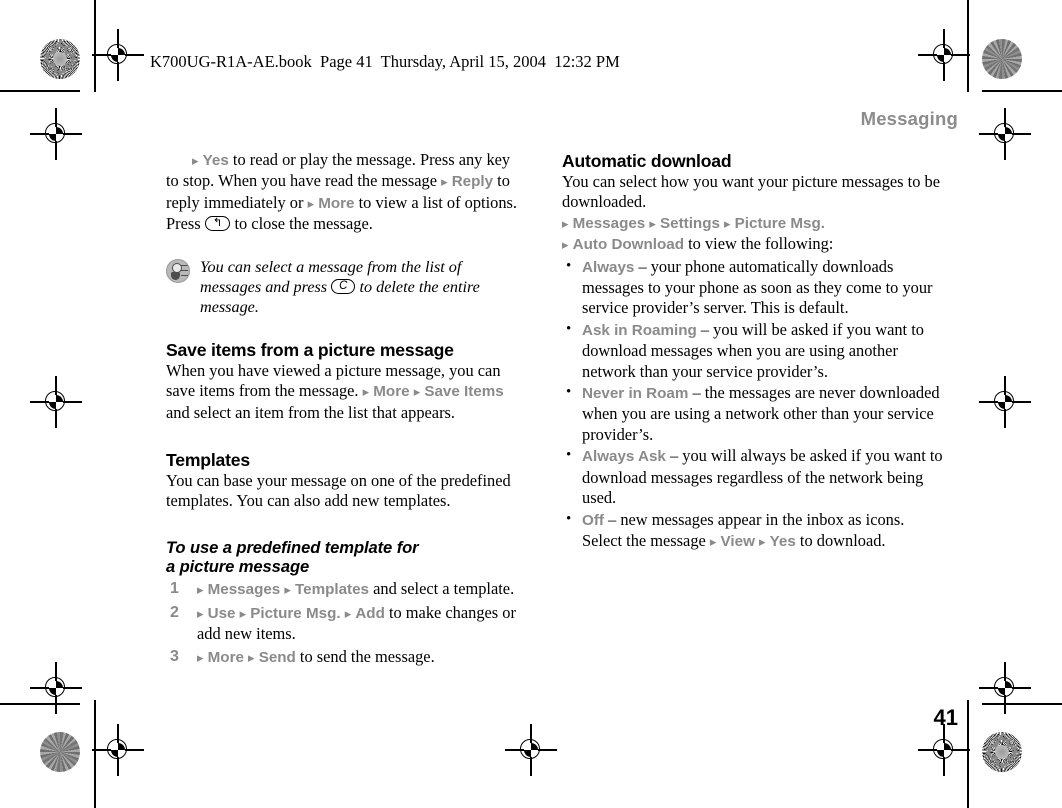  What do you see at coordinates (370, 613) in the screenshot?
I see `menu-item-add: Add` at bounding box center [370, 613].